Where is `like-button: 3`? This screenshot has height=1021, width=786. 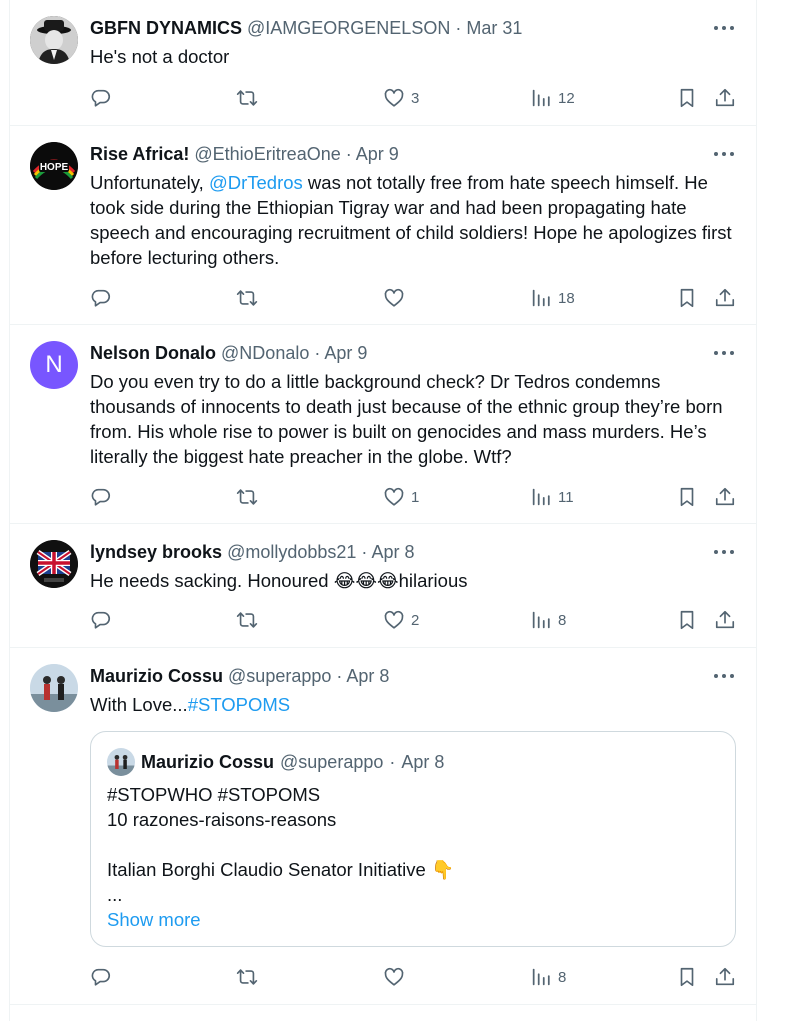
like-button: 3 is located at coordinates (401, 98).